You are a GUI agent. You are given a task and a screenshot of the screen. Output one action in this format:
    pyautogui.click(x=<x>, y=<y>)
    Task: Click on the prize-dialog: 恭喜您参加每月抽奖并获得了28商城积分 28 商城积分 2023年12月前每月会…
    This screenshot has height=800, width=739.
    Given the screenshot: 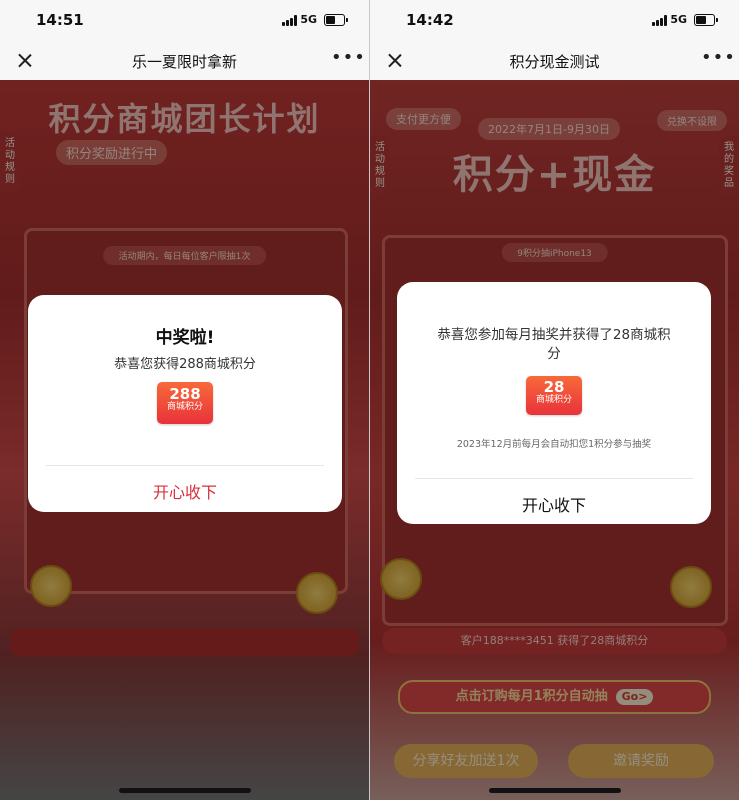 What is the action you would take?
    pyautogui.click(x=554, y=403)
    